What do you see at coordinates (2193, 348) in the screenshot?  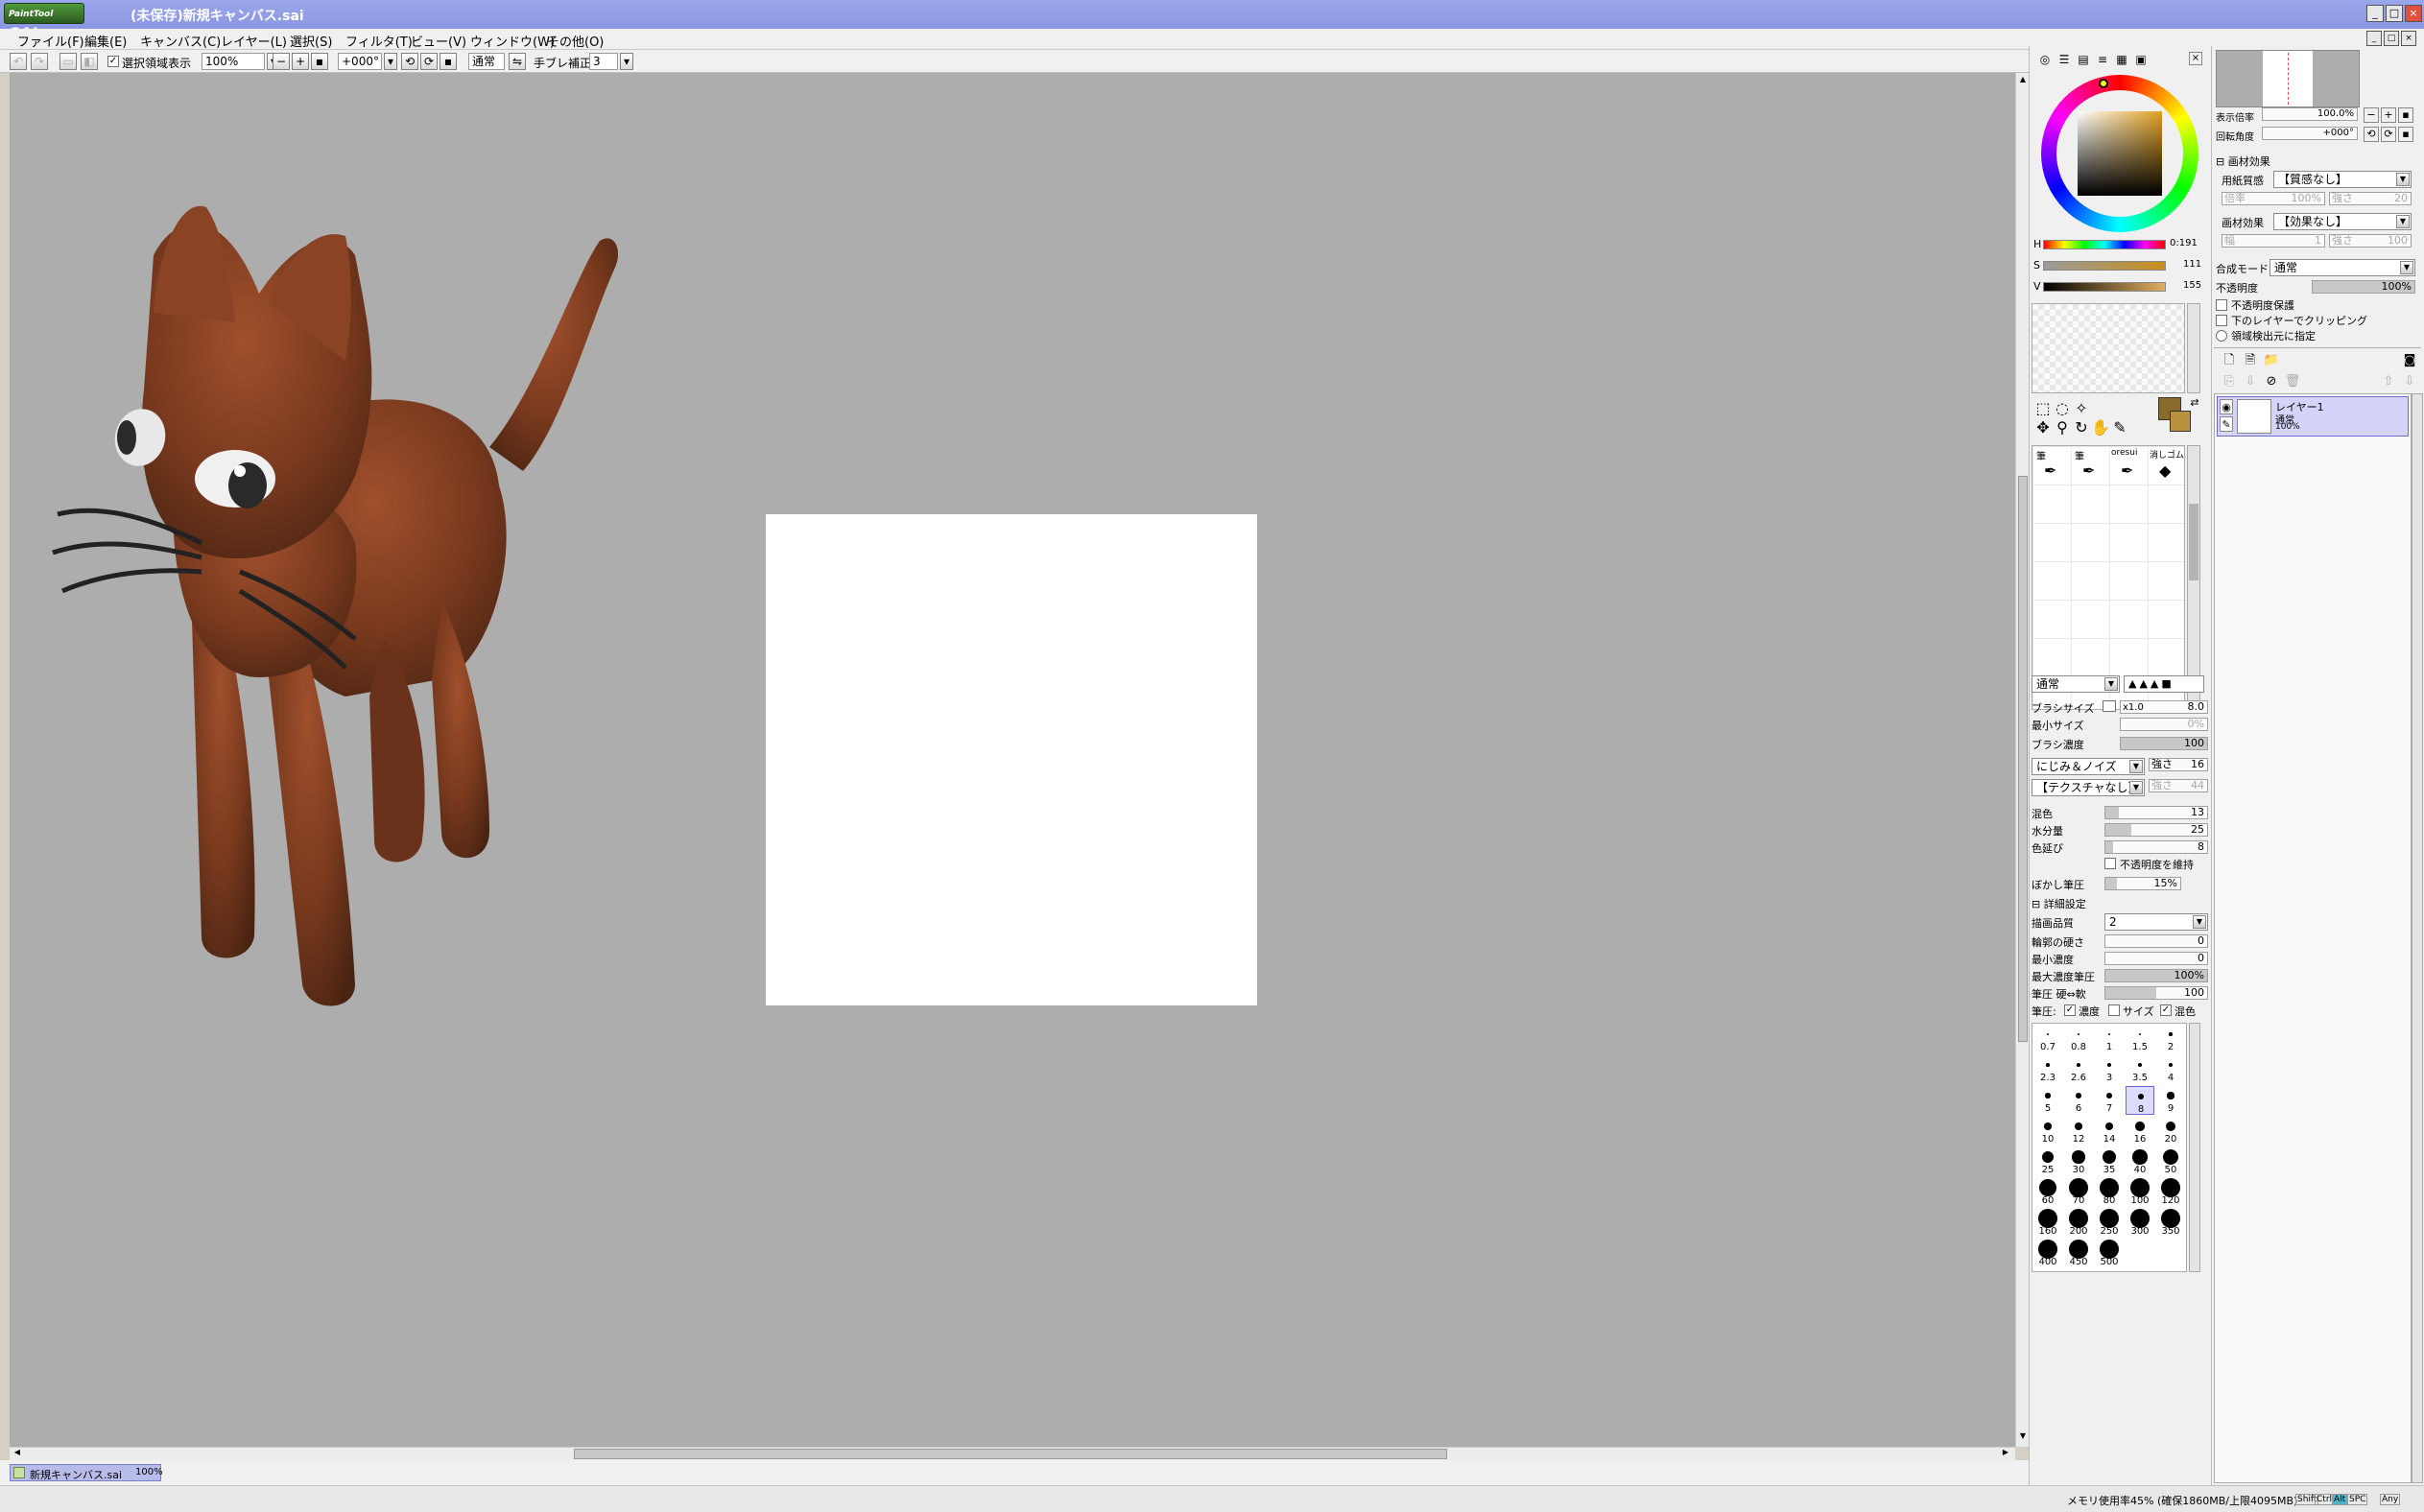 I see `scratchpad-scrollbar` at bounding box center [2193, 348].